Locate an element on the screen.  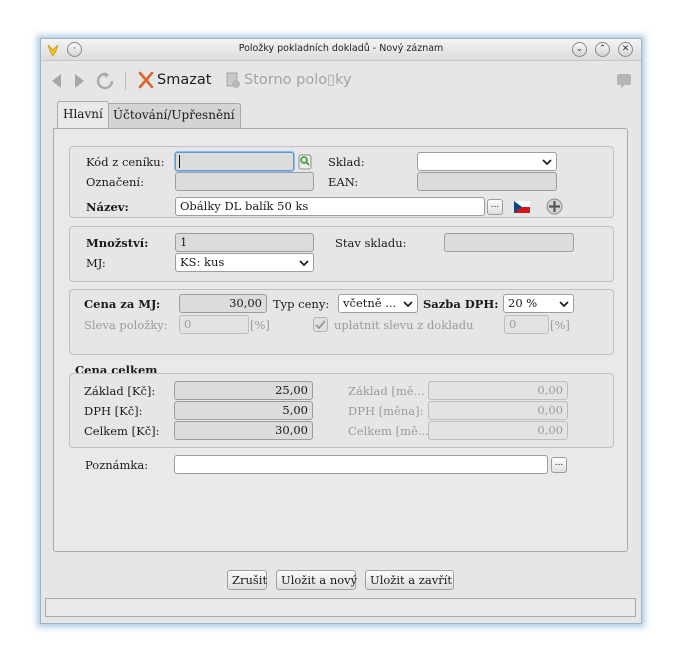
cena-za-mj-label: Cena za MJ: is located at coordinates (122, 304).